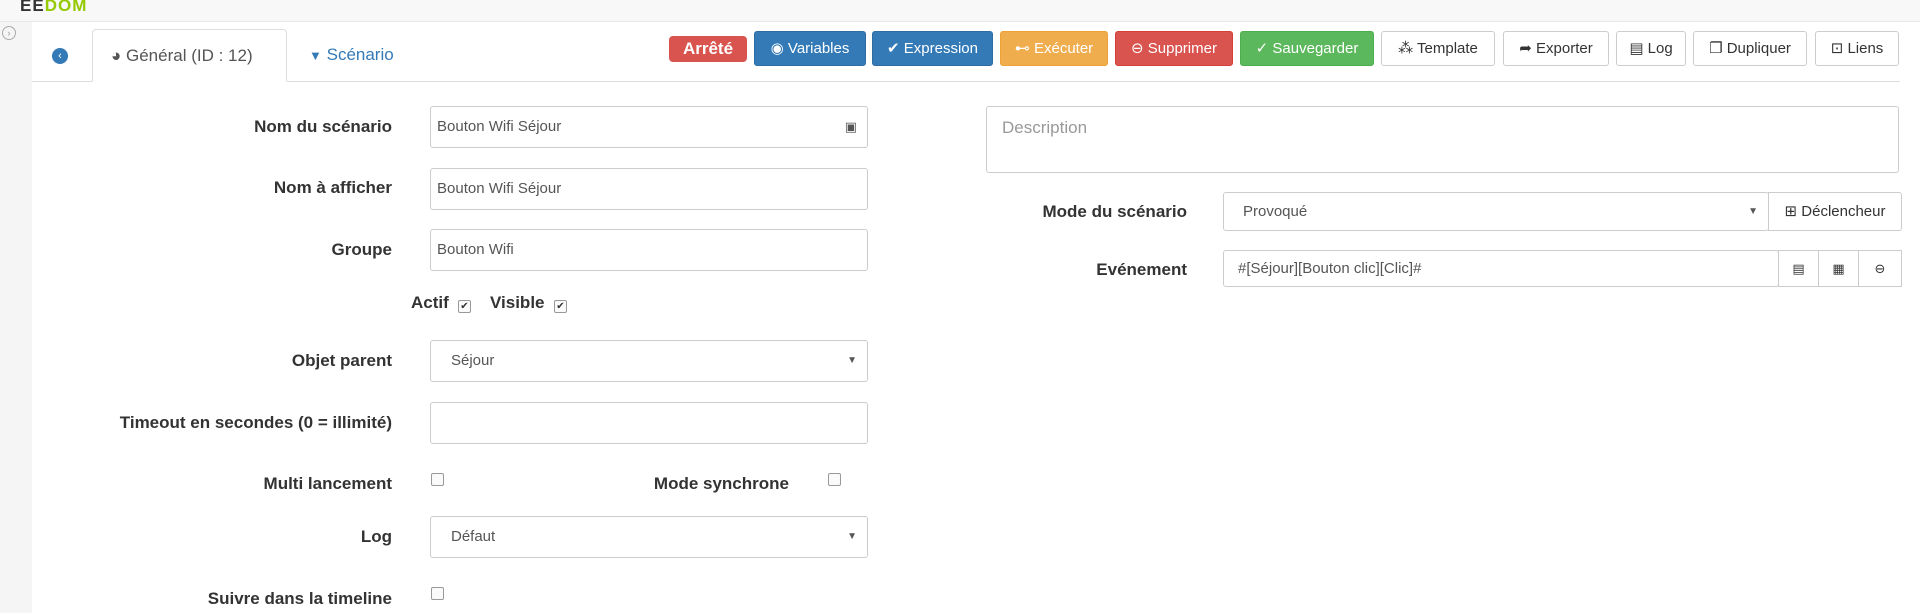 This screenshot has width=1920, height=613. Describe the element at coordinates (361, 249) in the screenshot. I see `group-label: Groupe` at that location.